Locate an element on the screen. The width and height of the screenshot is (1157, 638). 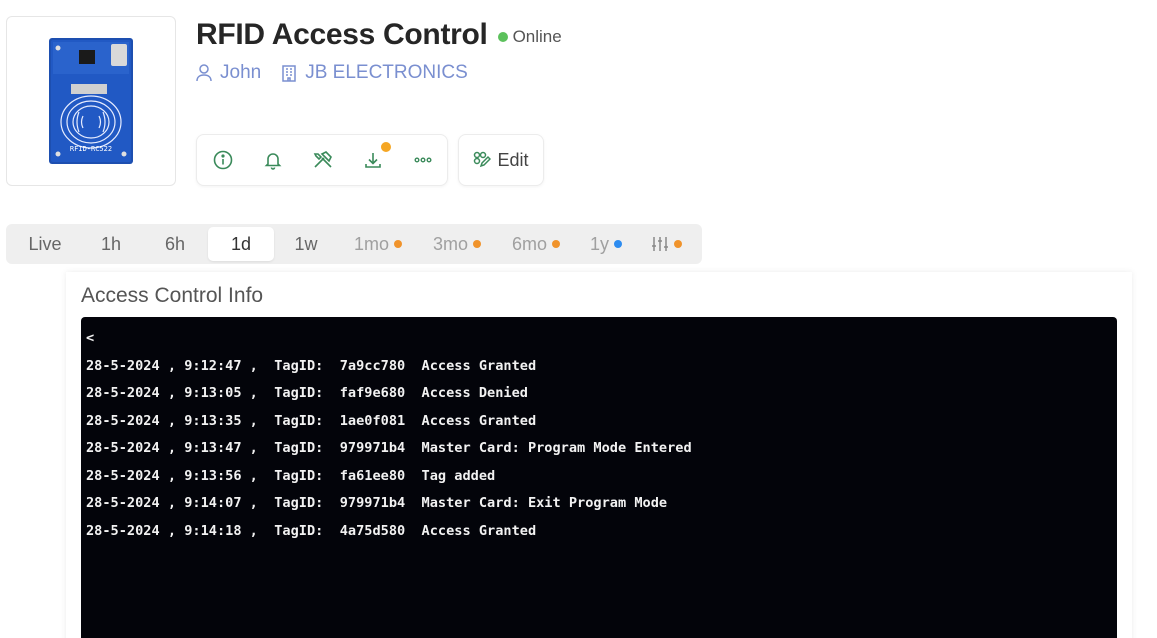
device-toolbar is located at coordinates (322, 160).